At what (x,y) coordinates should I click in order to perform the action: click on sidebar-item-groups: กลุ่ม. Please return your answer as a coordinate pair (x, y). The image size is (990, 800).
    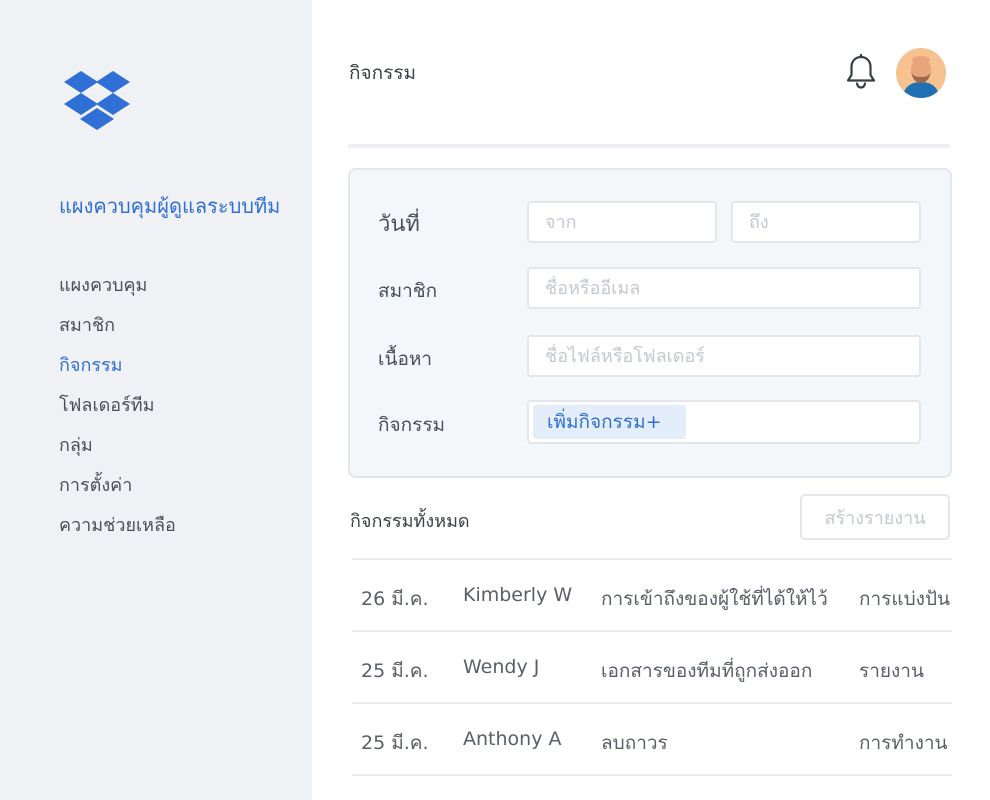
    Looking at the image, I should click on (117, 448).